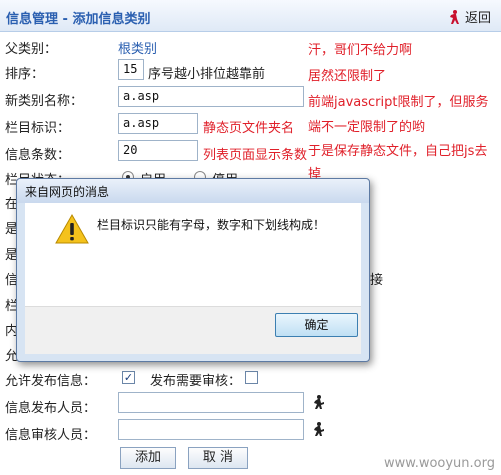 This screenshot has height=475, width=501. I want to click on column-id-input: a.asp, so click(158, 123).